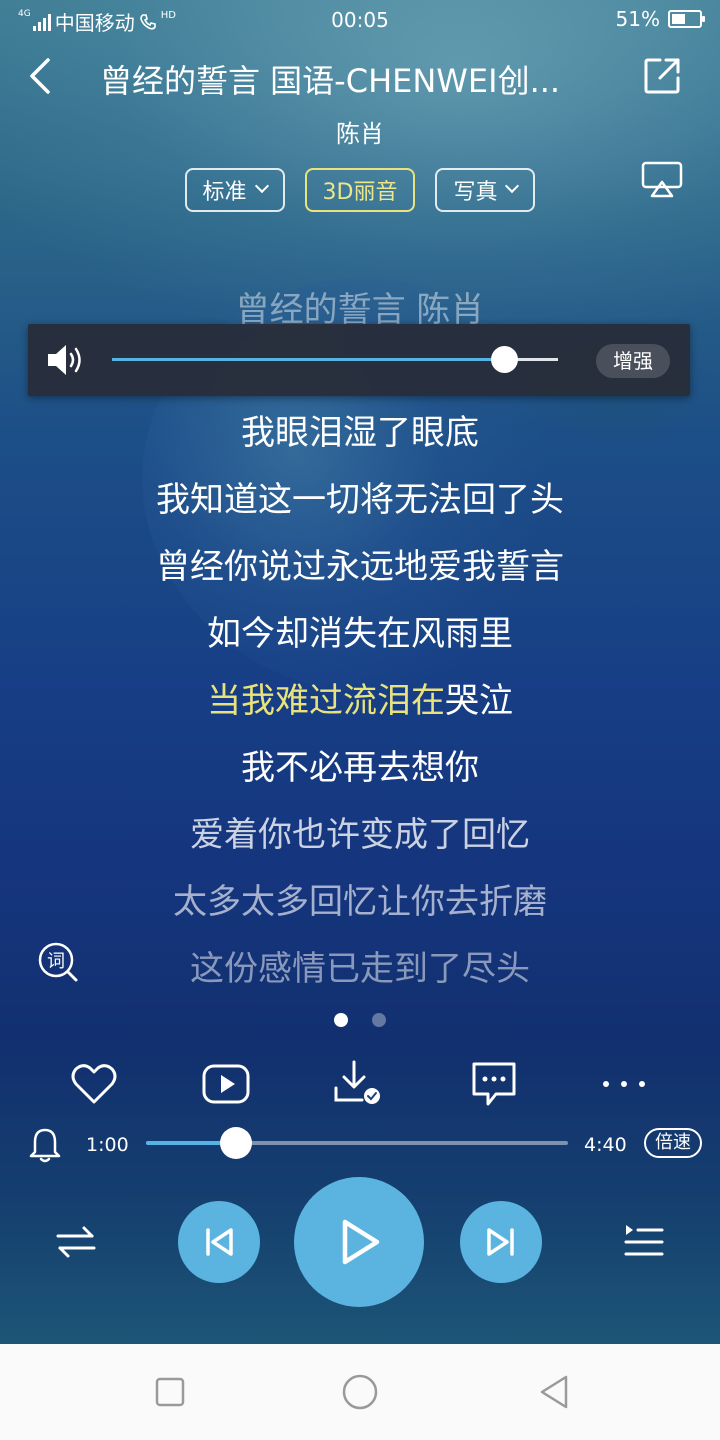  I want to click on chip-label: 3D丽音, so click(360, 192).